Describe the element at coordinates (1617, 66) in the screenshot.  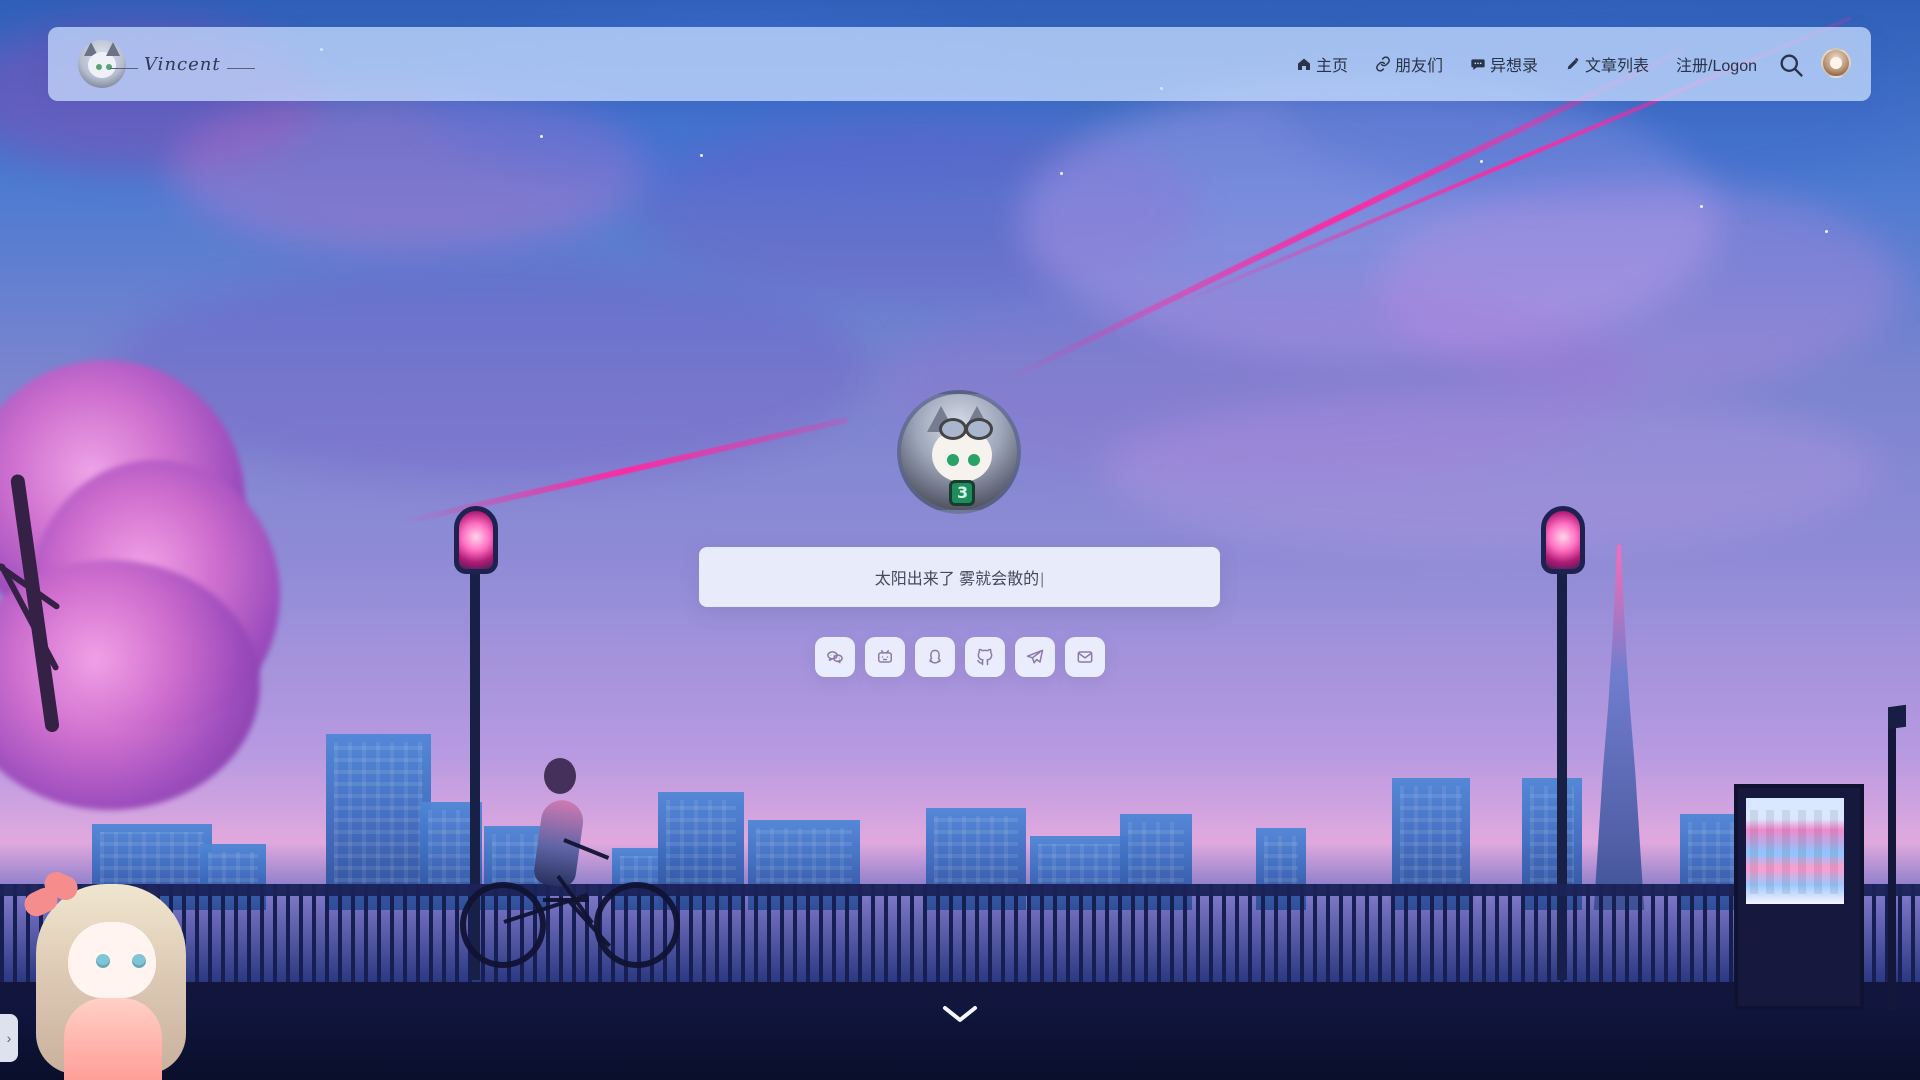
I see `nav-articles-label: 文章列表` at that location.